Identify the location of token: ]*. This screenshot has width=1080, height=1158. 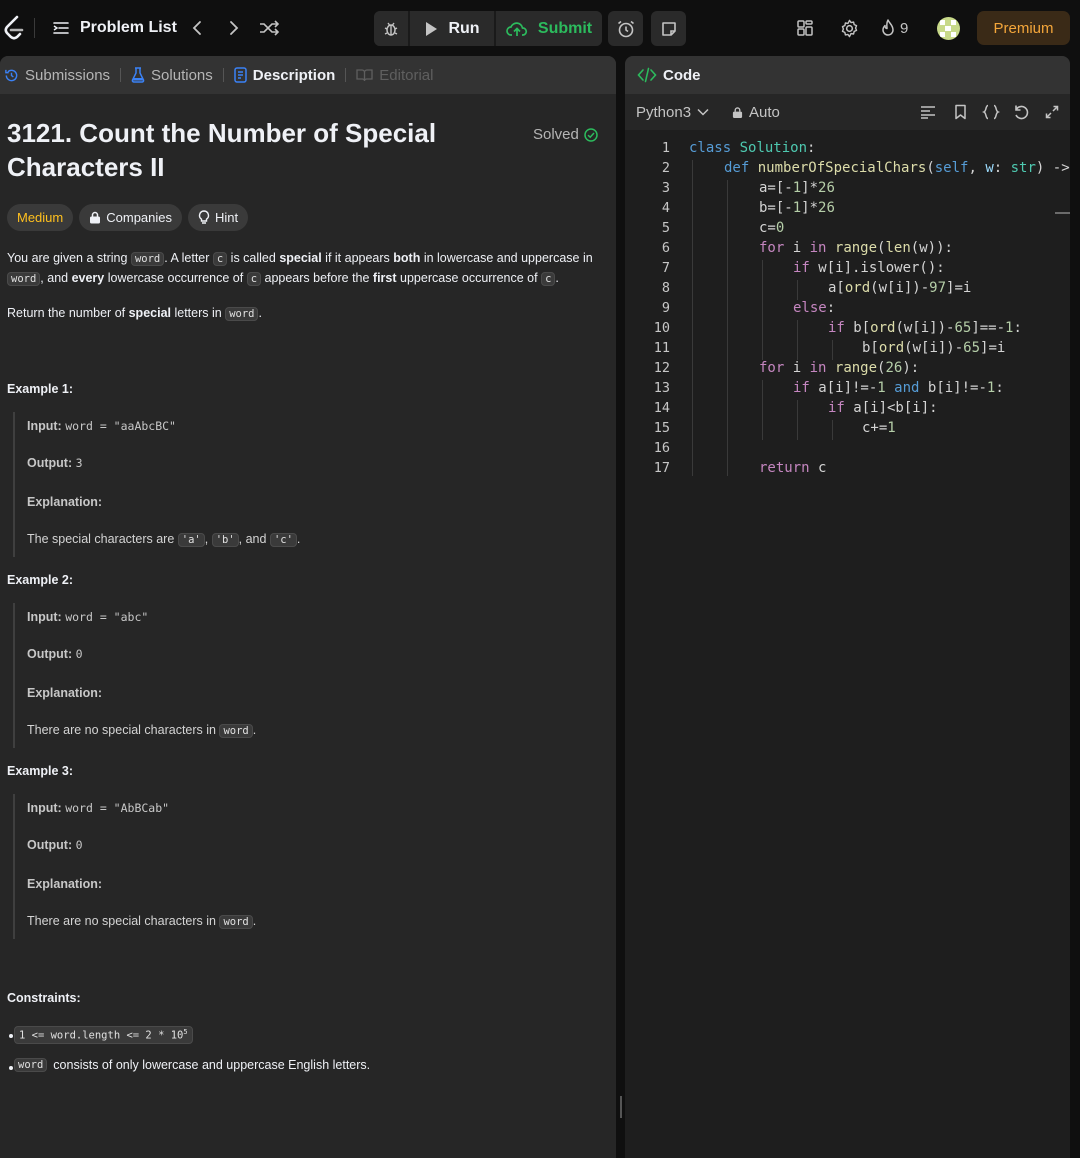
(810, 188).